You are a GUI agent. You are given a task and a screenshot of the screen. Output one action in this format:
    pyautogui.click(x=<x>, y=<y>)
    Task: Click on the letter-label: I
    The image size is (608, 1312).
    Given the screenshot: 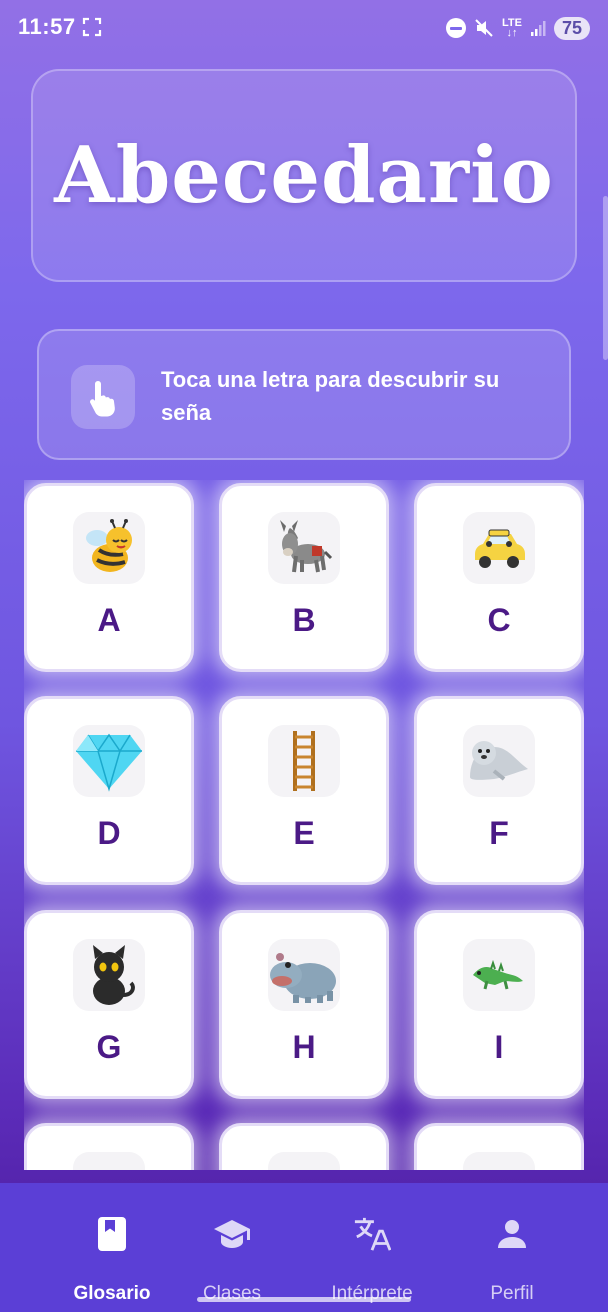 What is the action you would take?
    pyautogui.click(x=499, y=1047)
    